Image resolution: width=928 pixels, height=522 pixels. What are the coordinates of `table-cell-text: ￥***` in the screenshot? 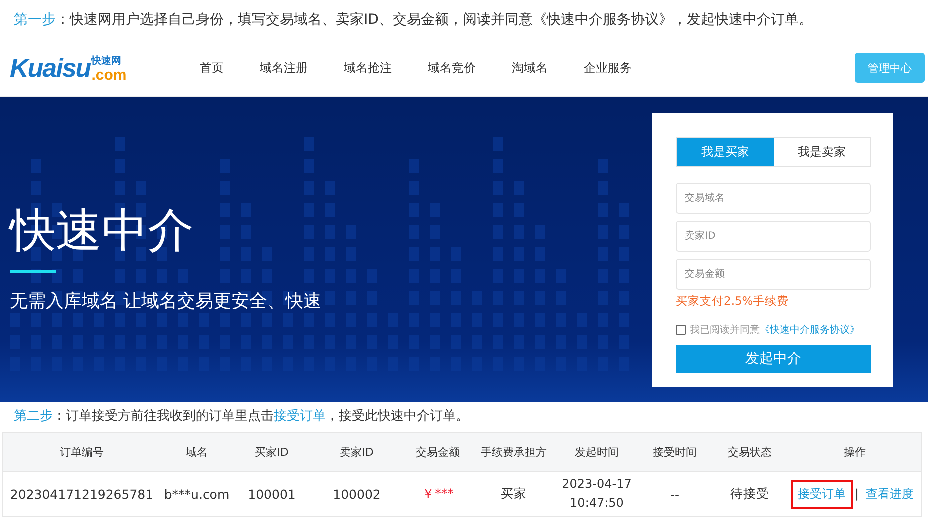 It's located at (438, 494).